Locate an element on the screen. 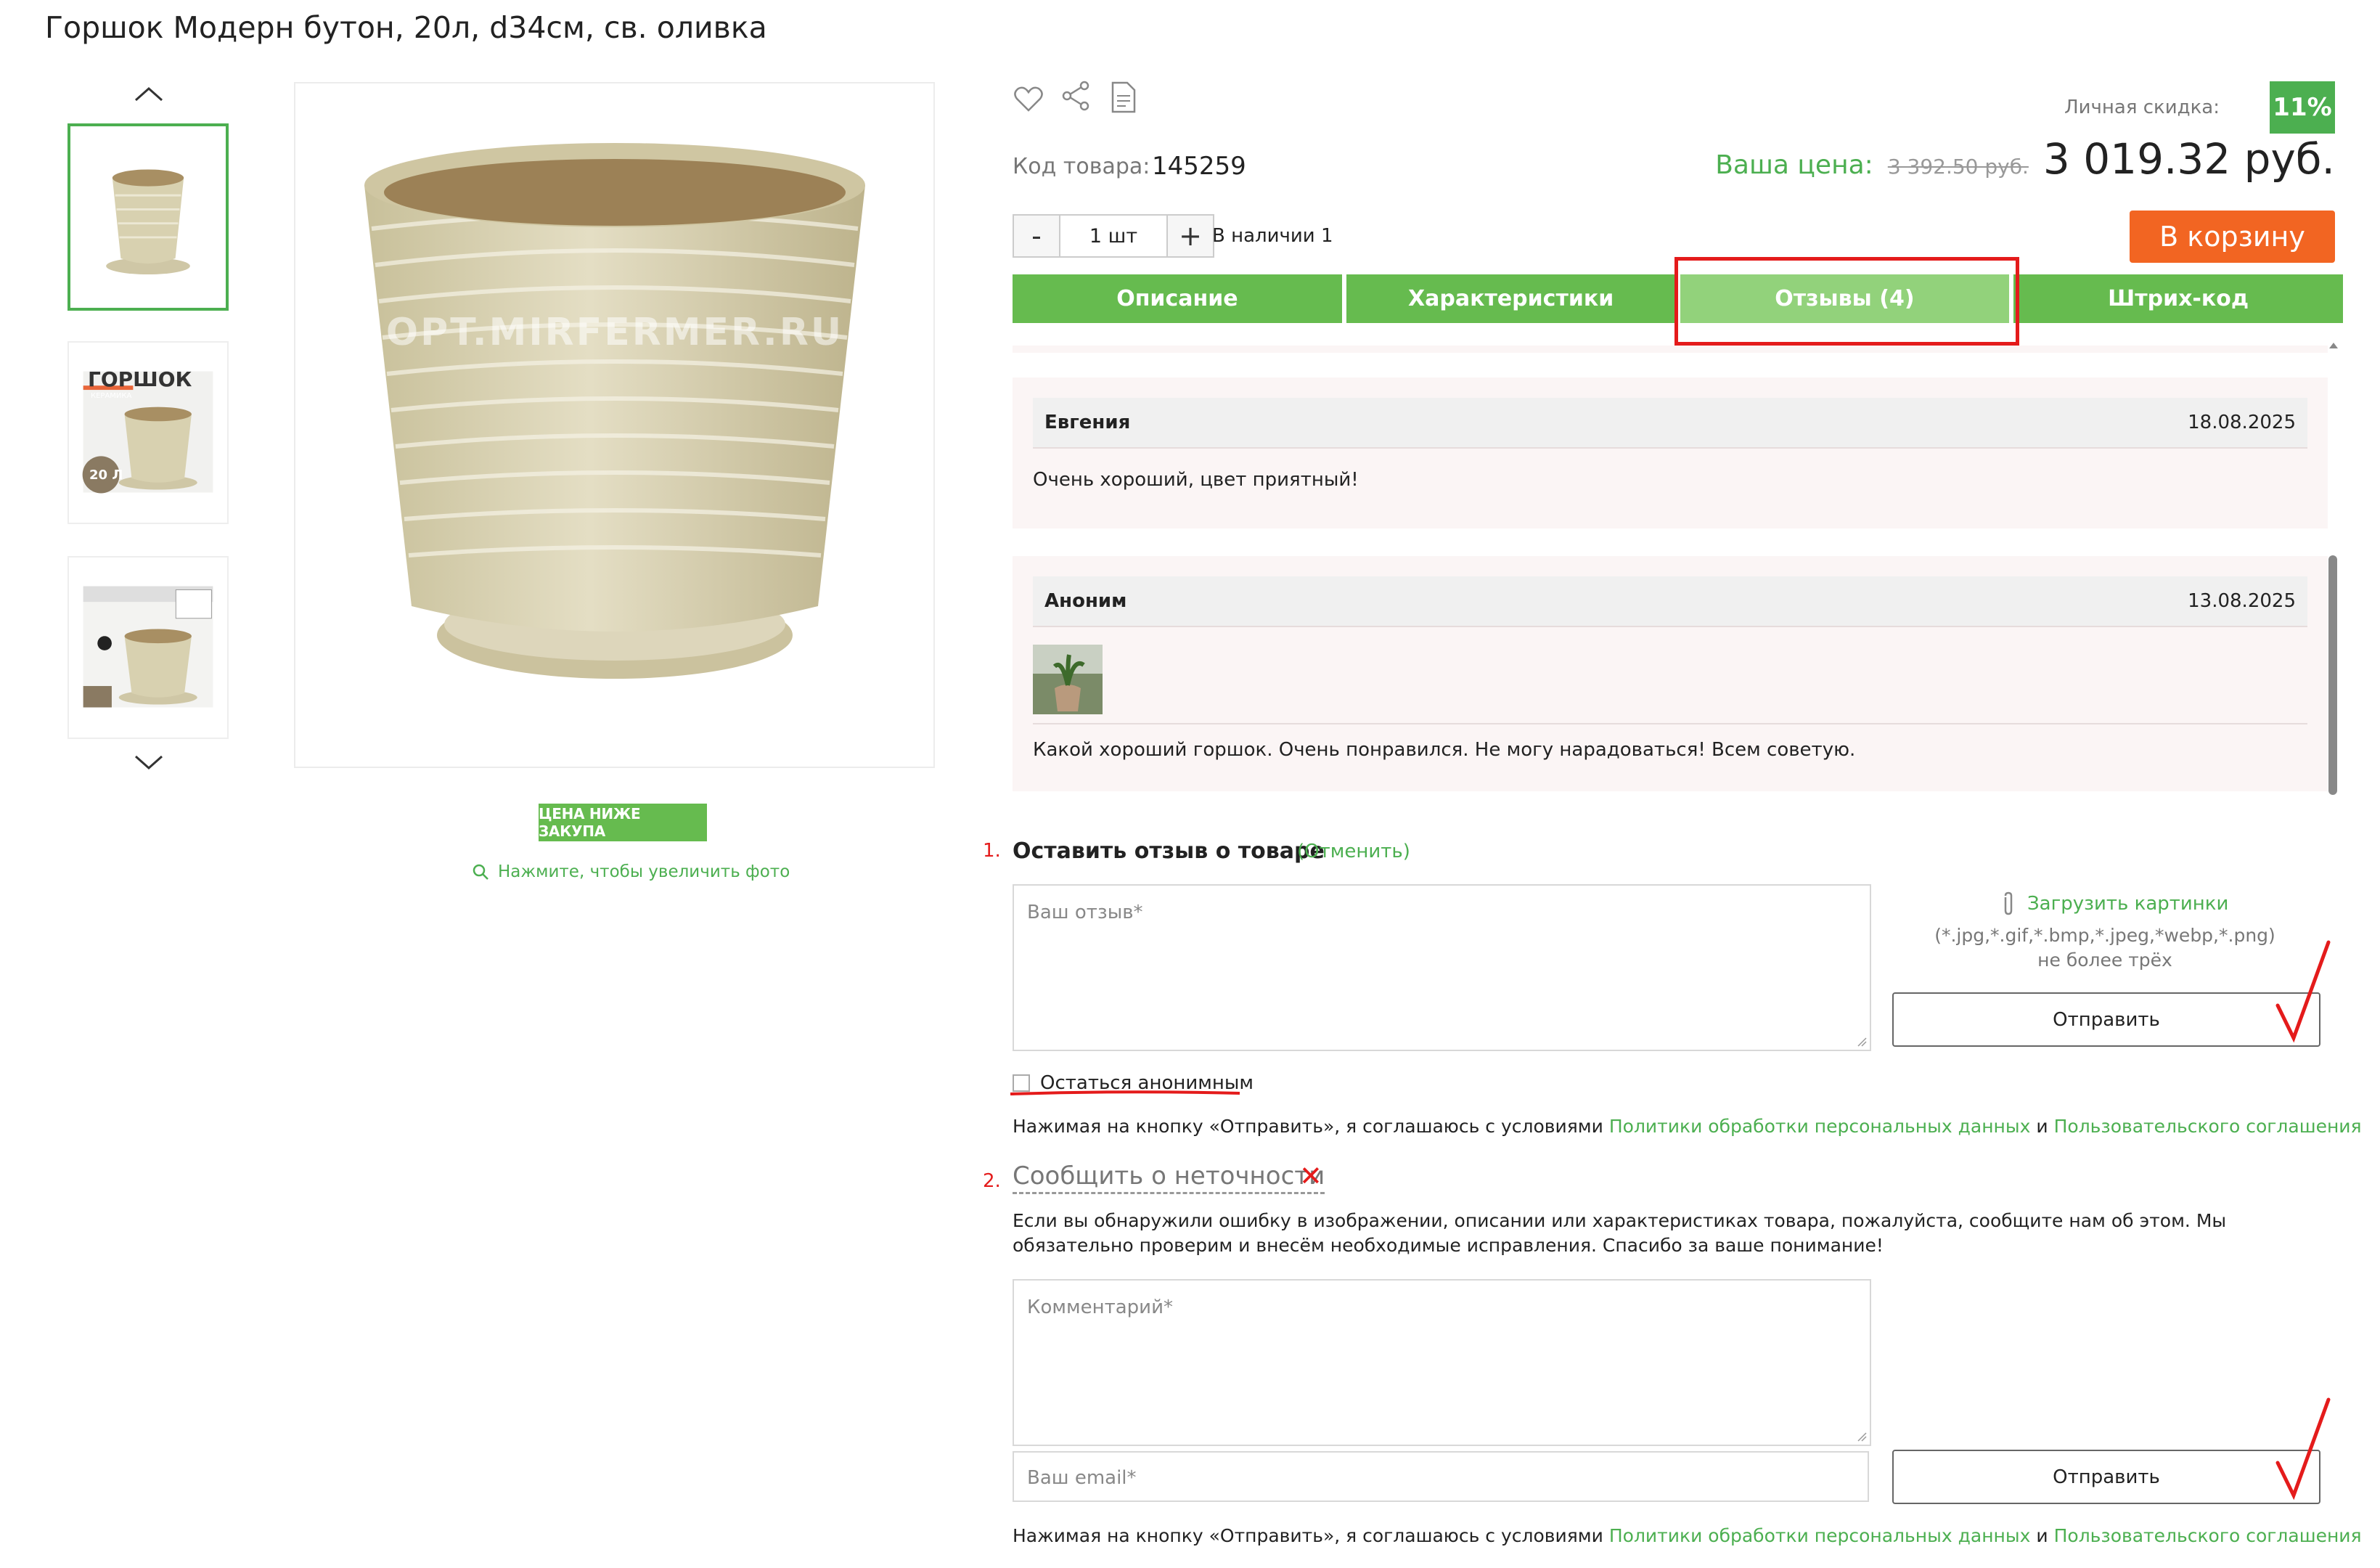  quantity-input: 1 шт is located at coordinates (1113, 236).